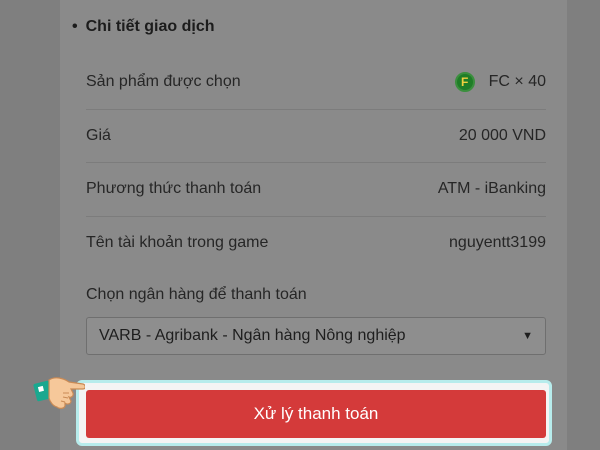 This screenshot has width=600, height=450. I want to click on bank-select-label: Chọn ngân hàng để thanh toán, so click(196, 294).